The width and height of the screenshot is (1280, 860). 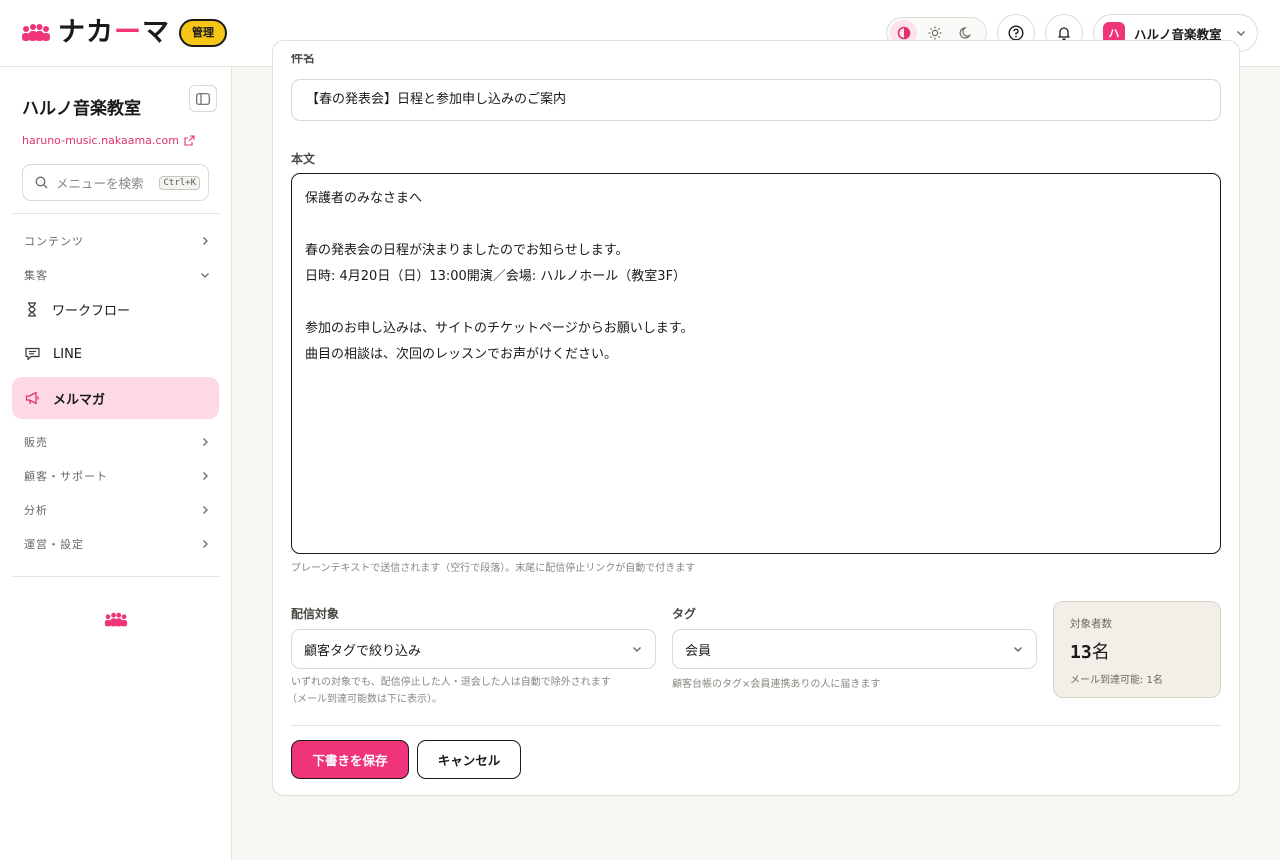 What do you see at coordinates (1081, 652) in the screenshot?
I see `count-number: 13` at bounding box center [1081, 652].